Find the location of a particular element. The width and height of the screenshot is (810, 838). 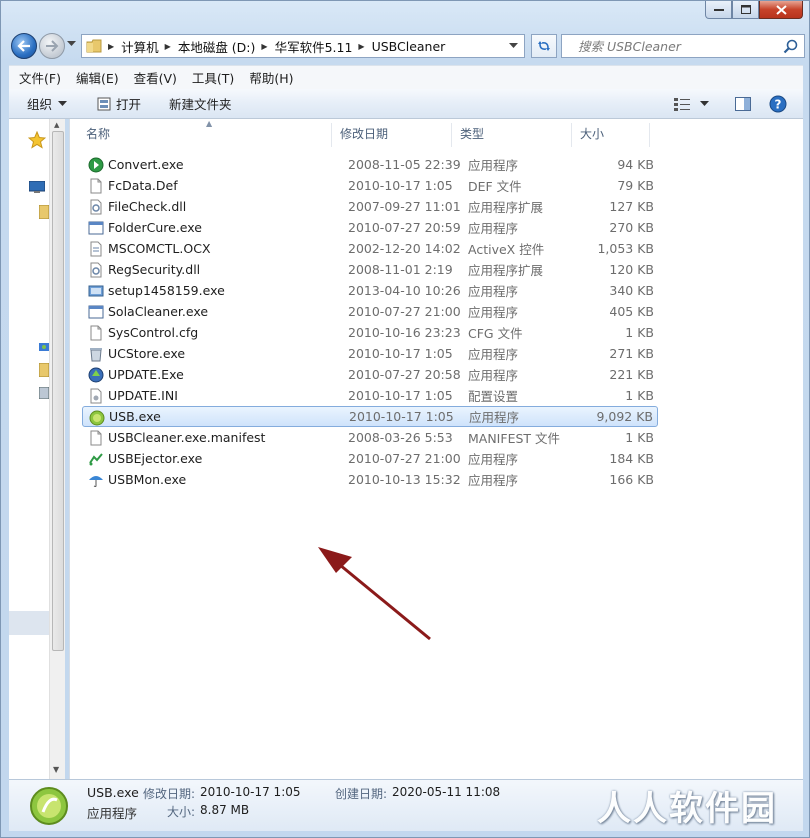

details-size-label: 大小: is located at coordinates (181, 812).